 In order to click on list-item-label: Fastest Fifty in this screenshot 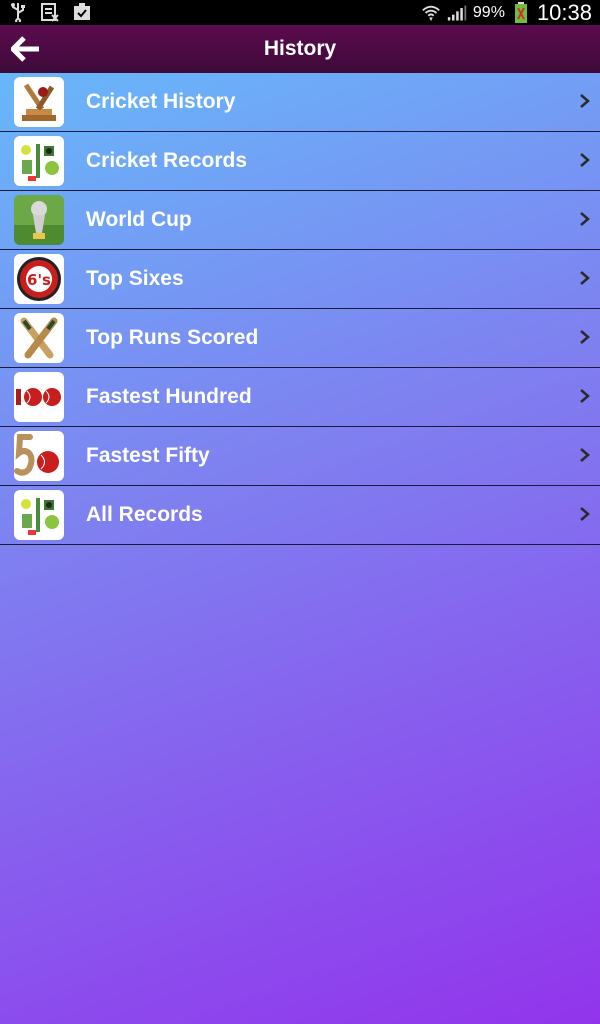, I will do `click(148, 455)`.